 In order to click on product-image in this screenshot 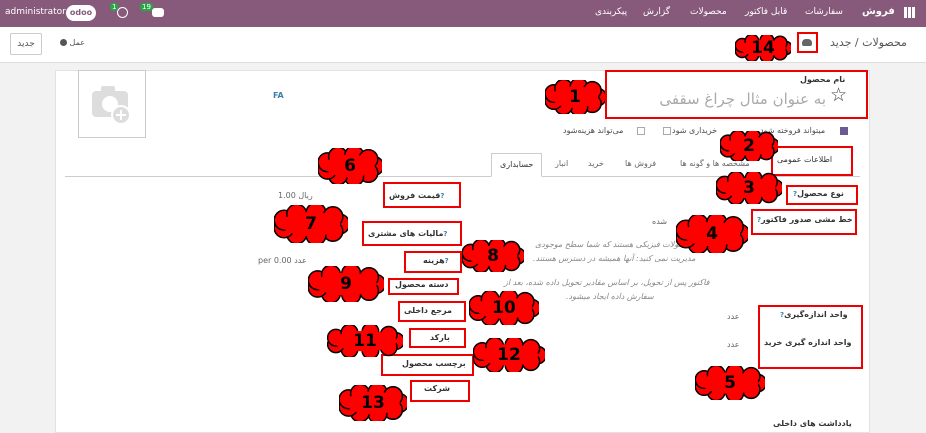, I will do `click(112, 104)`.